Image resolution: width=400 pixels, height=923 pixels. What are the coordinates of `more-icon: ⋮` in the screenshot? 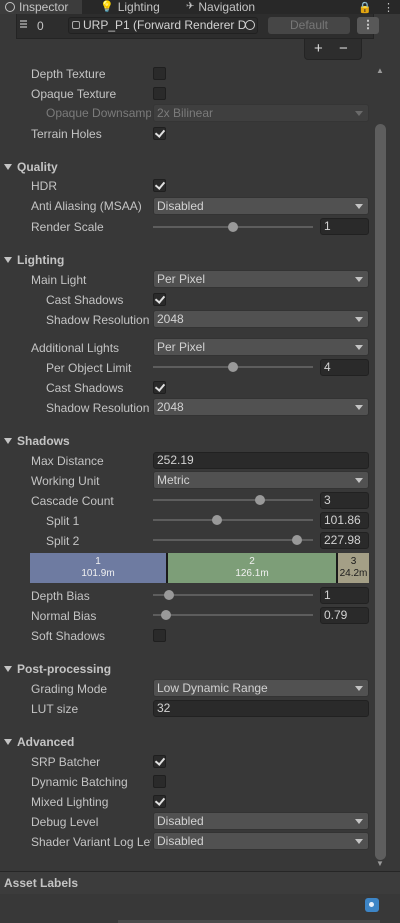 It's located at (388, 8).